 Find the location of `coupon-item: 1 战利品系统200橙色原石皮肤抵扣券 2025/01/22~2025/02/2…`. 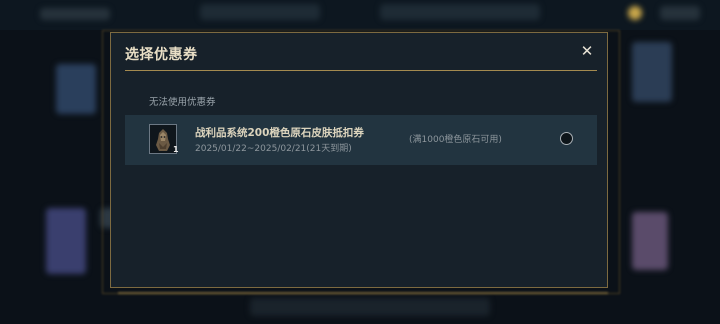

coupon-item: 1 战利品系统200橙色原石皮肤抵扣券 2025/01/22~2025/02/2… is located at coordinates (361, 140).